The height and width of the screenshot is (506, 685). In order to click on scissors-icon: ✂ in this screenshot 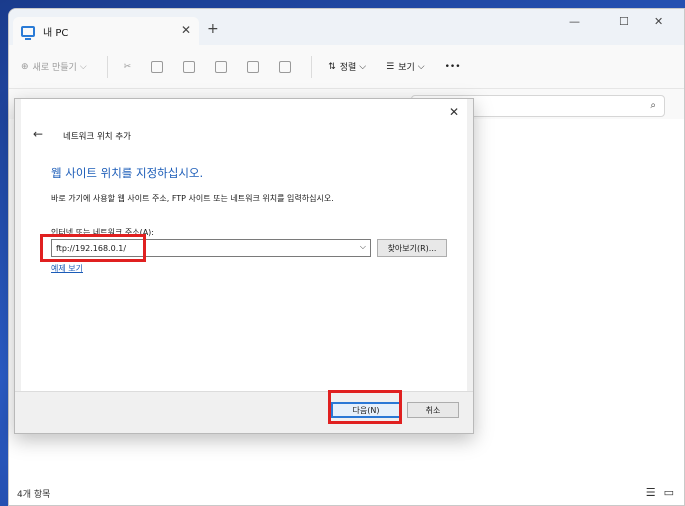, I will do `click(127, 66)`.